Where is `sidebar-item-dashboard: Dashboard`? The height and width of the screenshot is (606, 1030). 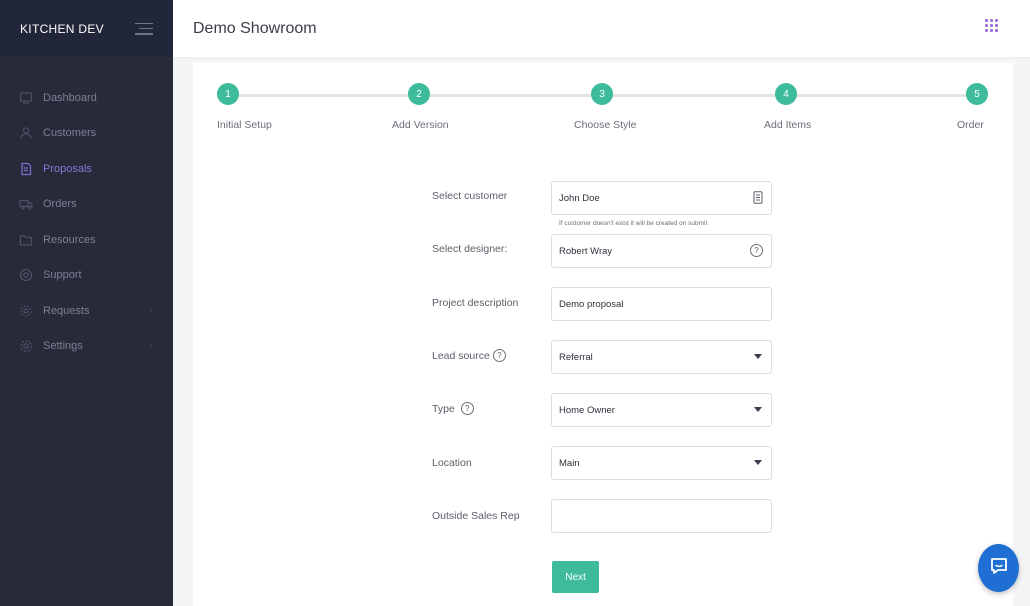
sidebar-item-dashboard: Dashboard is located at coordinates (86, 98).